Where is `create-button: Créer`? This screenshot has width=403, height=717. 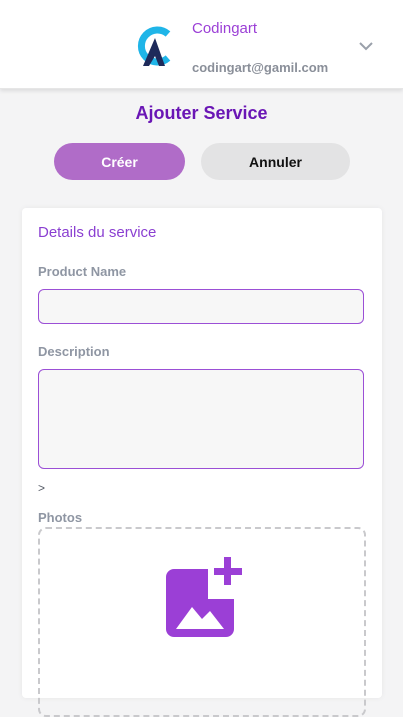 create-button: Créer is located at coordinates (119, 161).